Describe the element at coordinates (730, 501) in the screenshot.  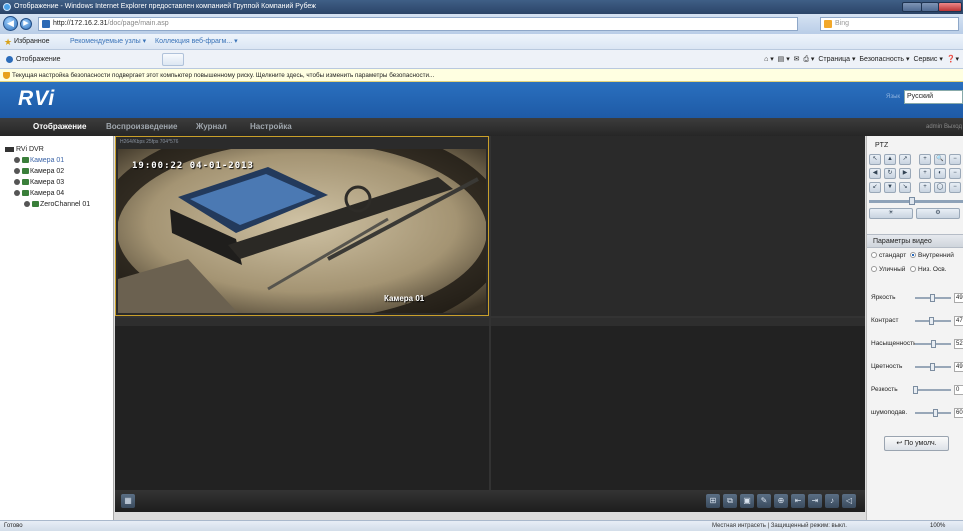
I see `snapshot-icon: ⧉` at that location.